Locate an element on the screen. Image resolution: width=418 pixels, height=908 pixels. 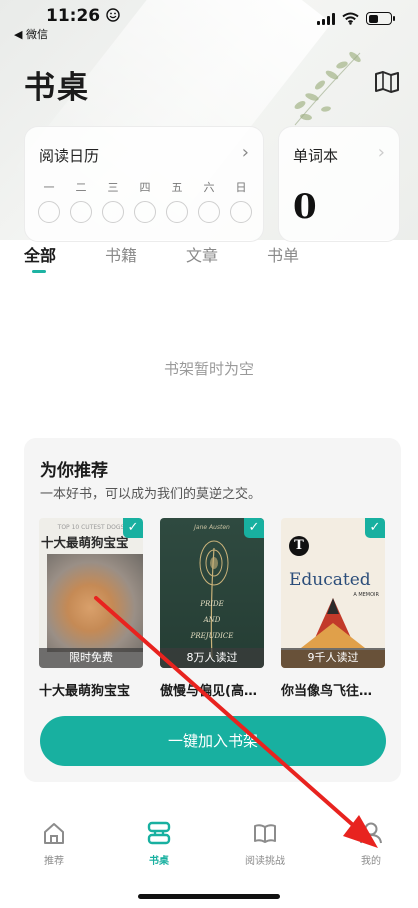
day-label: 六 is located at coordinates (209, 187).